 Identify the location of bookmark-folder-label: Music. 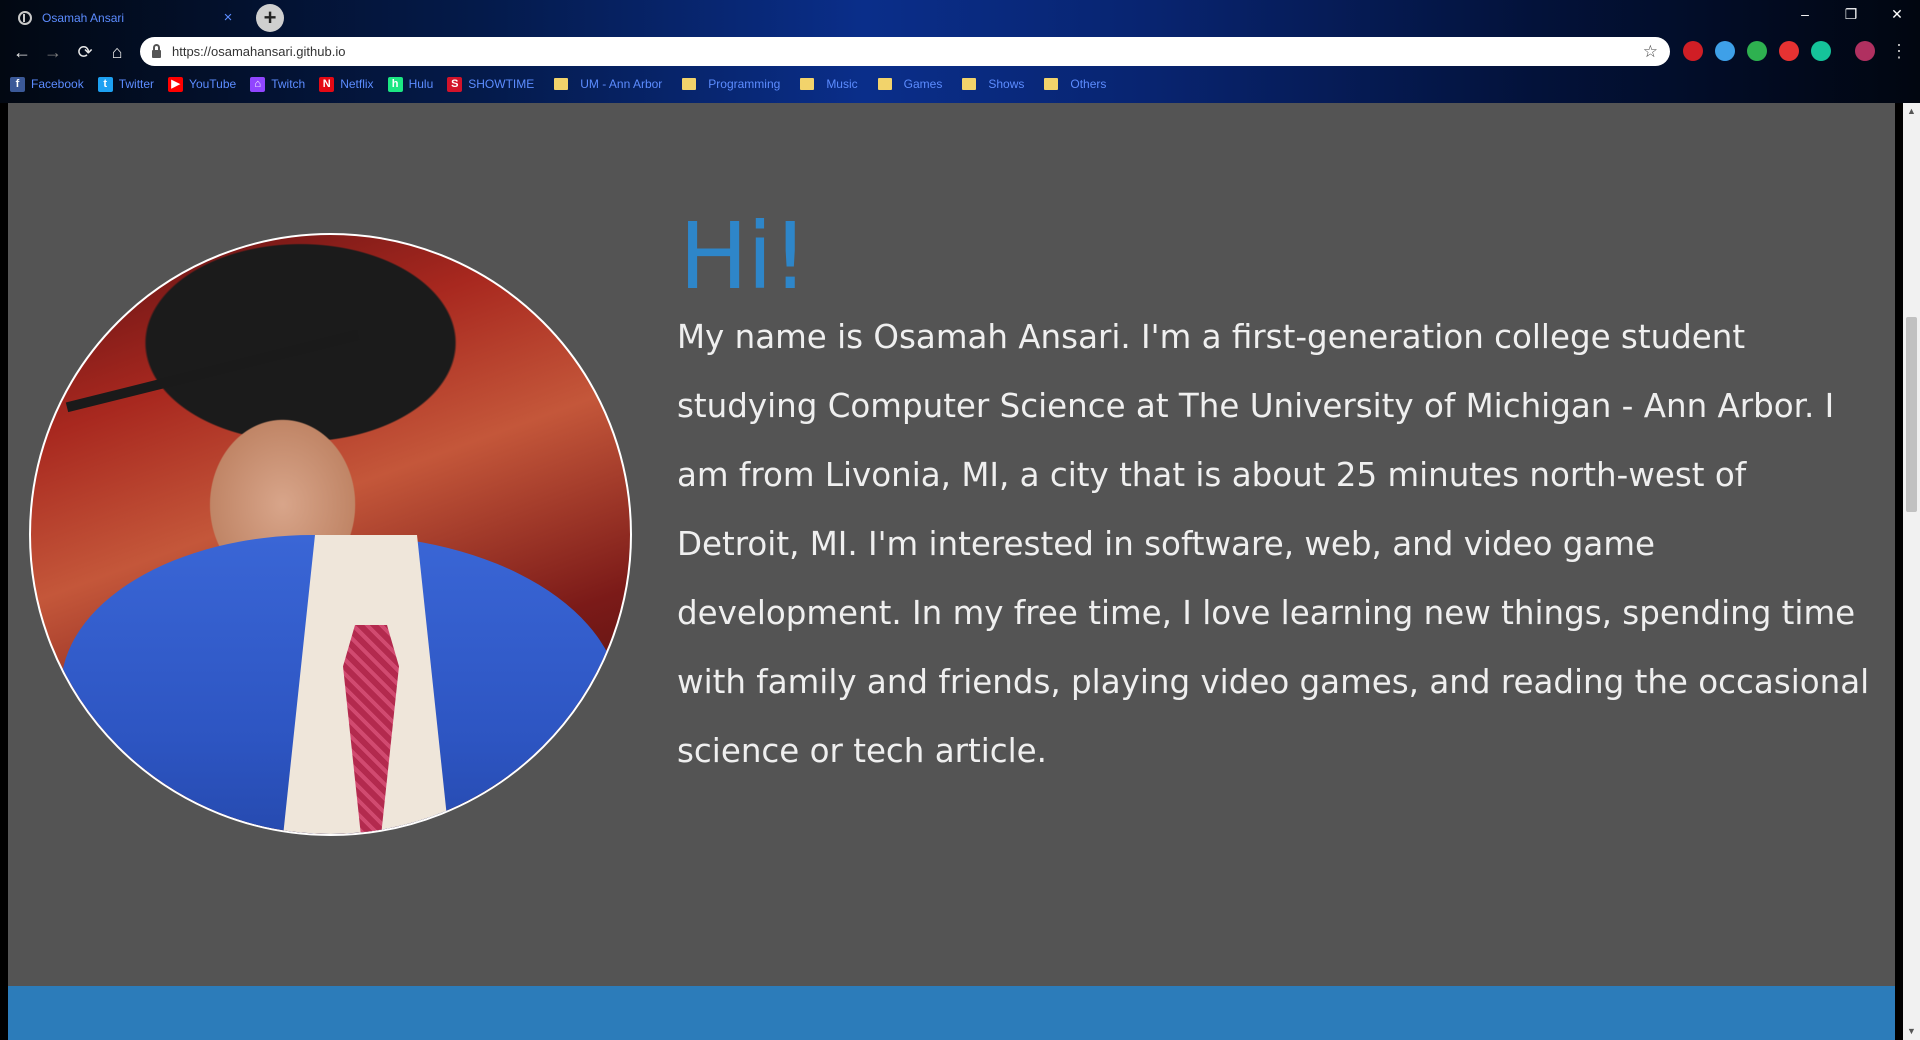
(842, 84).